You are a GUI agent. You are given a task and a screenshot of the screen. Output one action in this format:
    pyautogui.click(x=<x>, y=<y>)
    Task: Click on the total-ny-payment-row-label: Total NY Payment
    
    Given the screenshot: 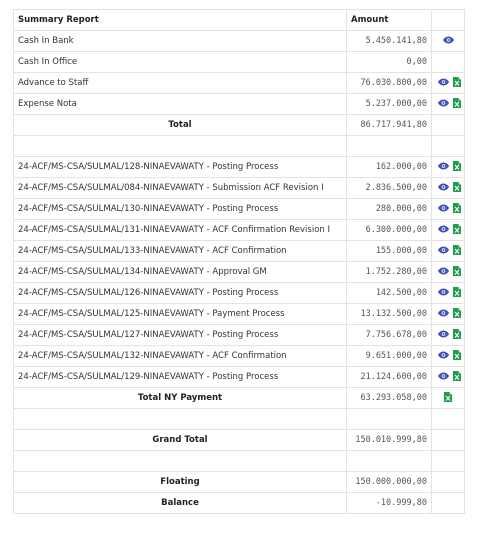 What is the action you would take?
    pyautogui.click(x=180, y=398)
    